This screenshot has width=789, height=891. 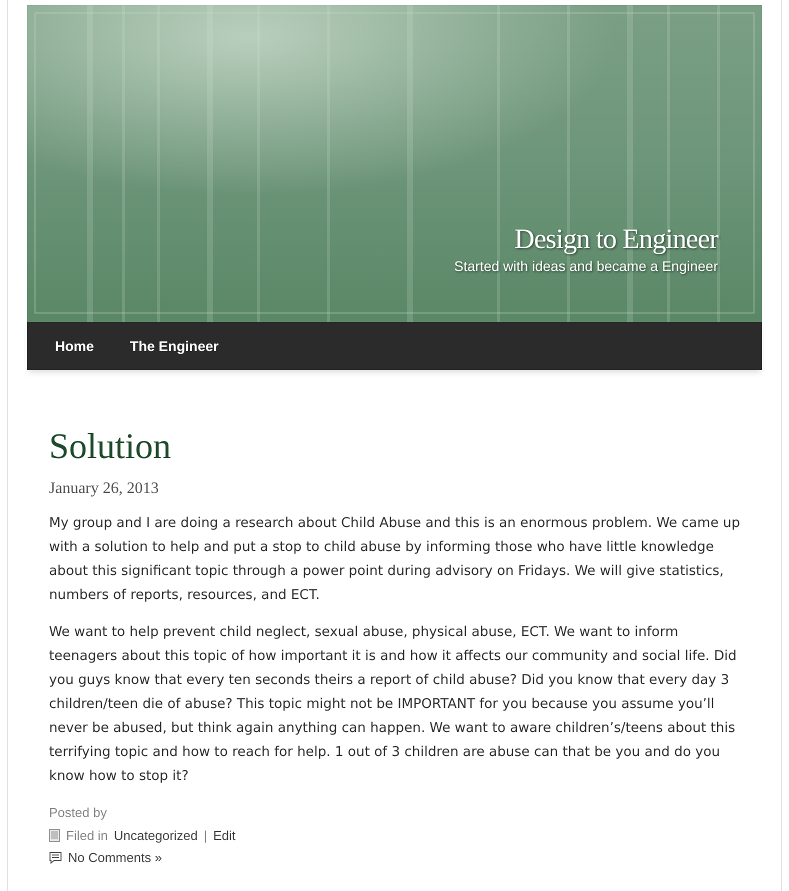 I want to click on nav-link: The Engineer, so click(x=174, y=346).